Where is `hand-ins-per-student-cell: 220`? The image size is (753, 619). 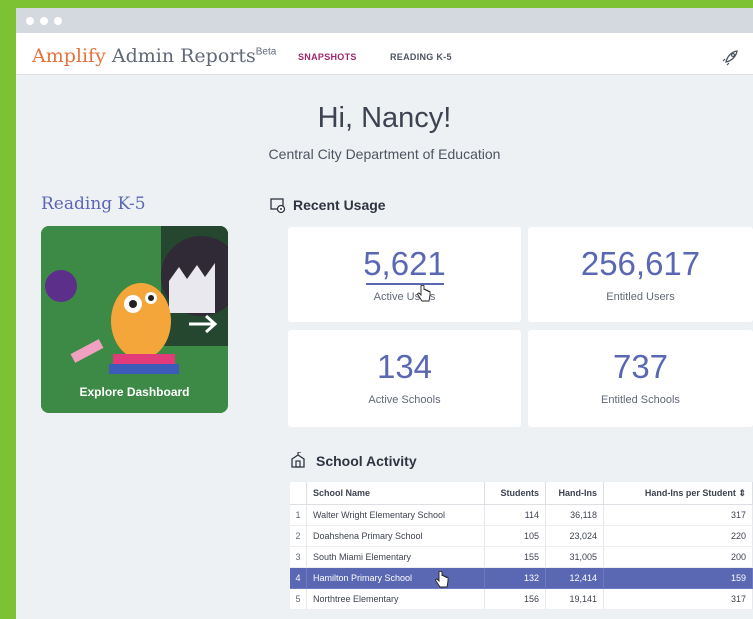
hand-ins-per-student-cell: 220 is located at coordinates (678, 536).